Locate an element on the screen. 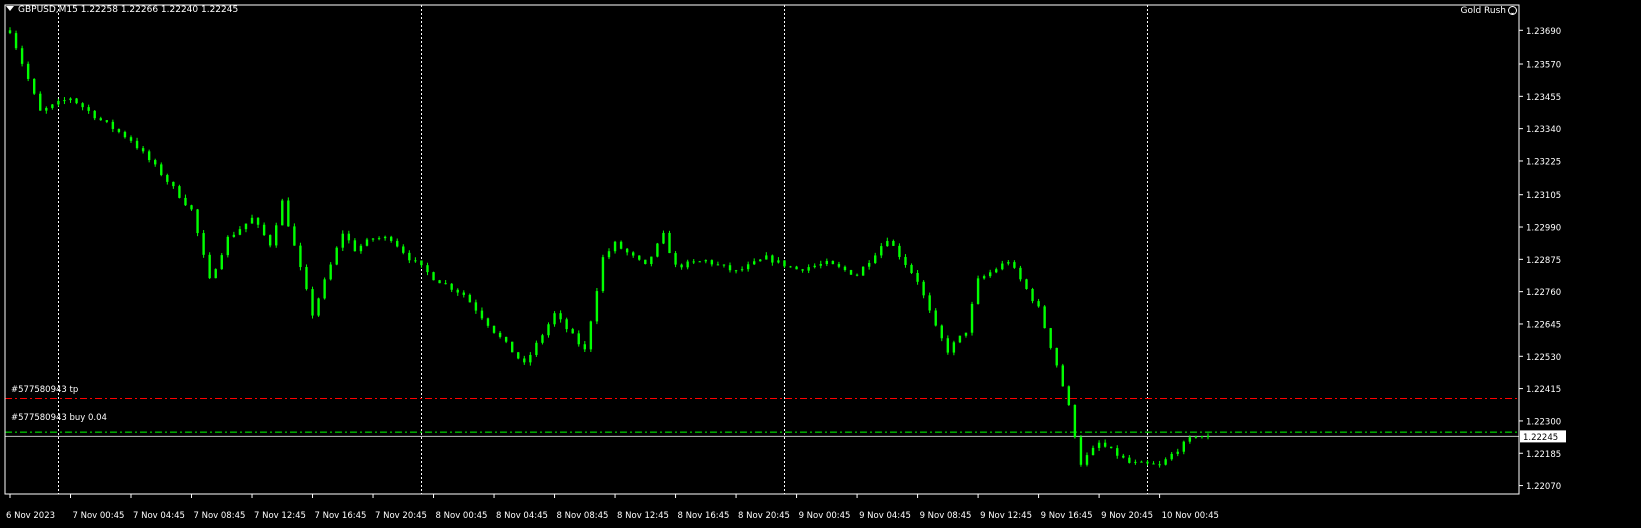 The width and height of the screenshot is (1641, 528). buy-order-label: #577580943 buy 0.04 is located at coordinates (59, 418).